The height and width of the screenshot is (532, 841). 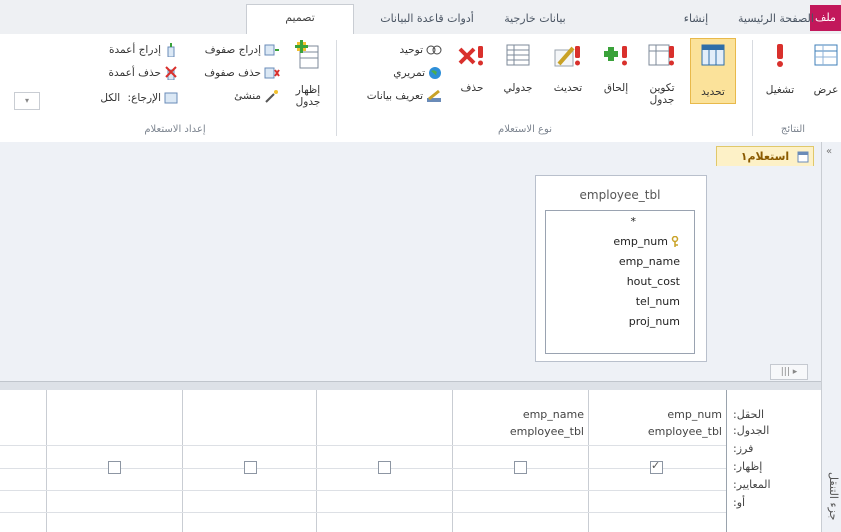 I want to click on tab-external-data: بيانات خارجية, so click(x=535, y=19).